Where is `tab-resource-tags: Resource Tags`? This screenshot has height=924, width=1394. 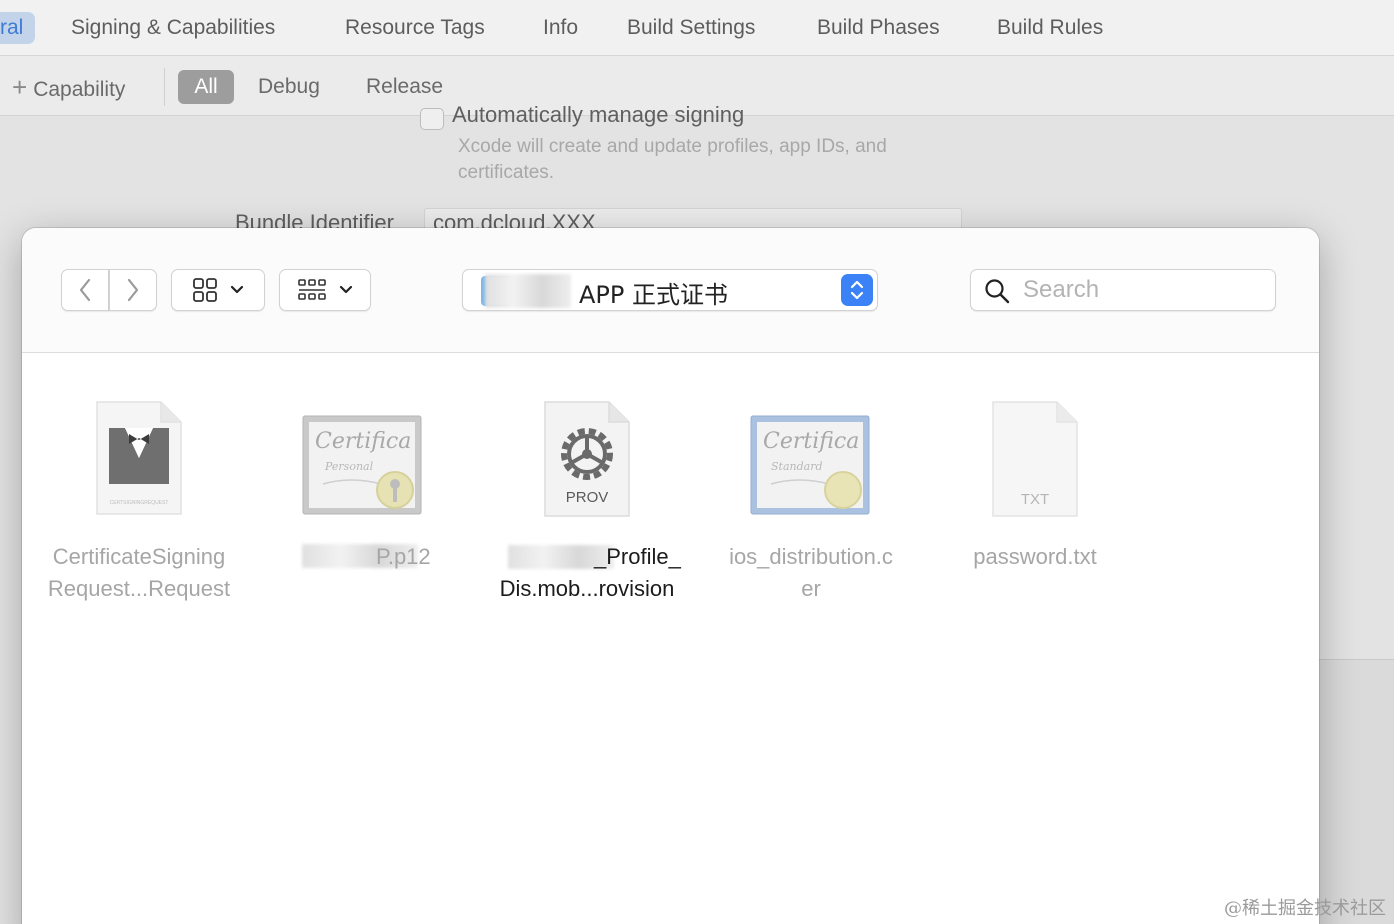
tab-resource-tags: Resource Tags is located at coordinates (415, 28).